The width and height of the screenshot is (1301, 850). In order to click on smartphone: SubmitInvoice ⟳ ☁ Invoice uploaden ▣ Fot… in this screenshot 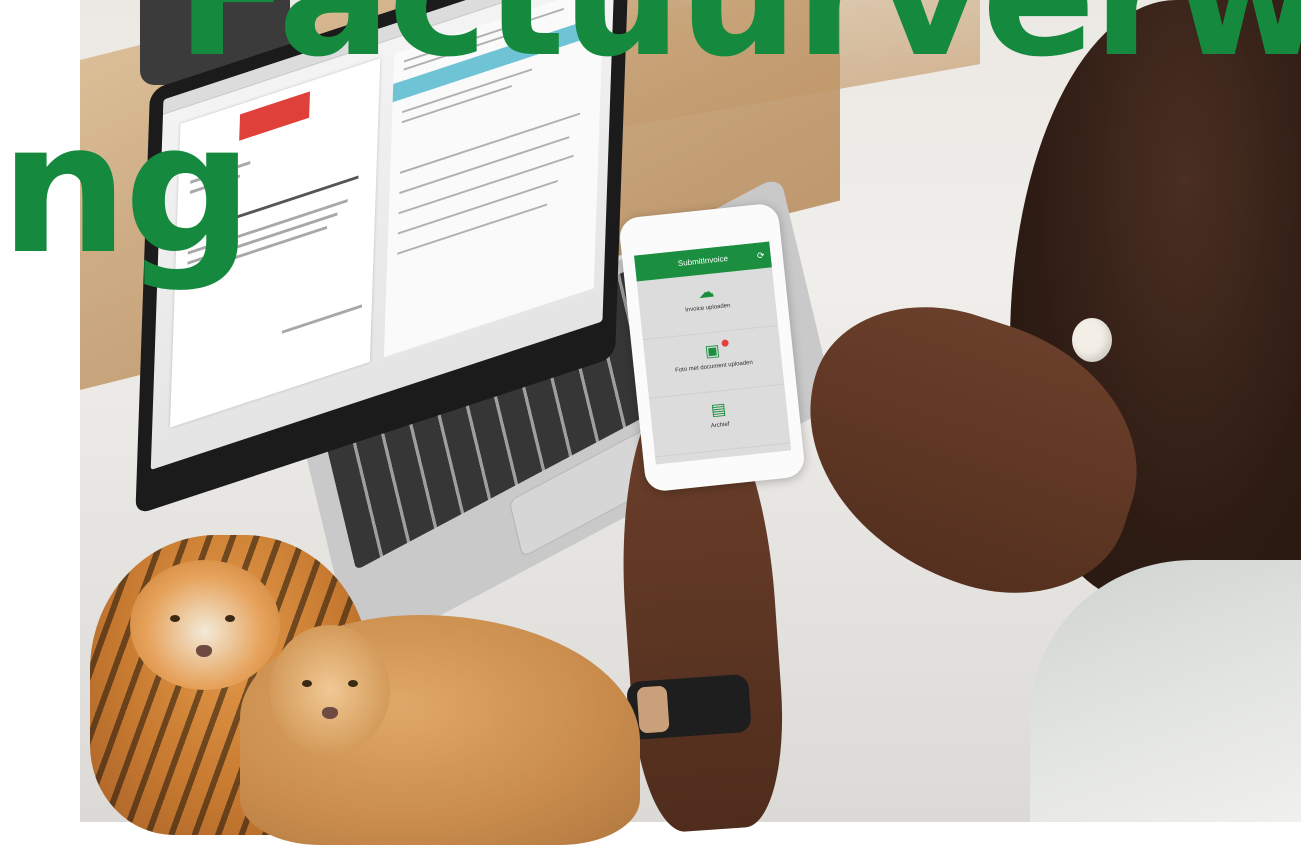, I will do `click(712, 347)`.